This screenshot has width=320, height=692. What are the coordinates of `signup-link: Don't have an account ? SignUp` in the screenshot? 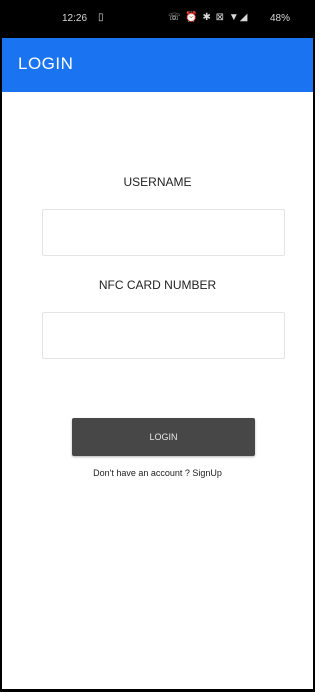 It's located at (157, 473).